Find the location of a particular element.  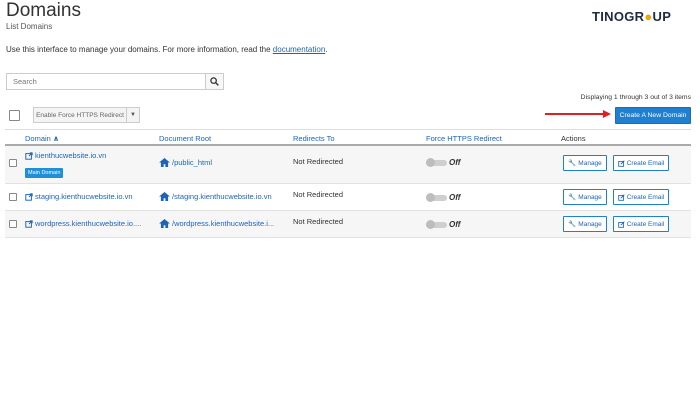

domain-cell: kienthucwebsite.io.vn is located at coordinates (65, 155).